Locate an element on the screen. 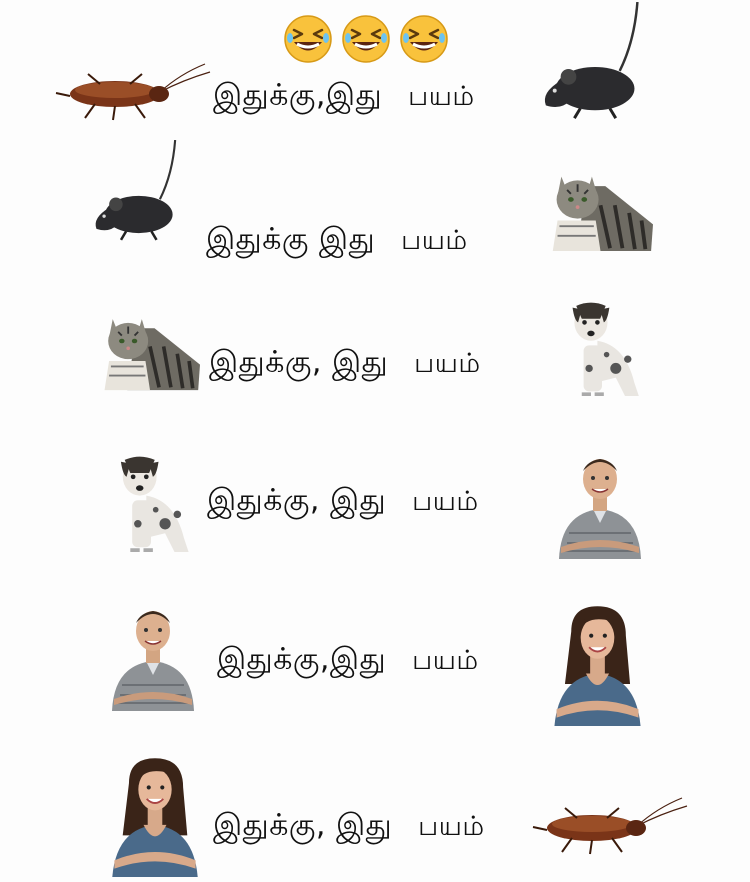 The width and height of the screenshot is (750, 882). fear-caption-row-2: இதுக்கு இது பயம் is located at coordinates (337, 241).